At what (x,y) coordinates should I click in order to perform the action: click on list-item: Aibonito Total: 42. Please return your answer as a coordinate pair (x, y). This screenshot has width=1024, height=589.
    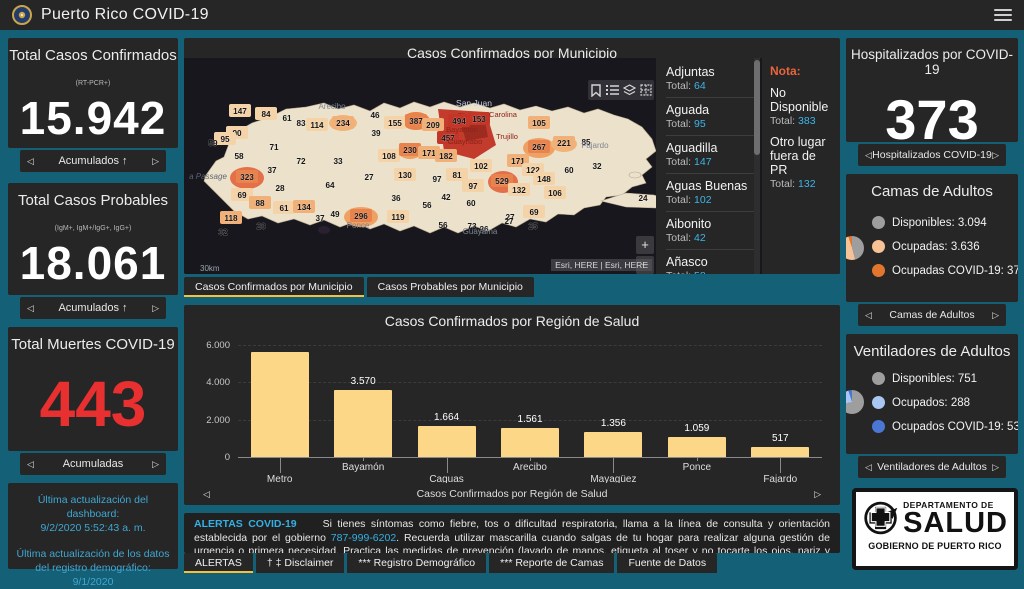
    Looking at the image, I should click on (710, 231).